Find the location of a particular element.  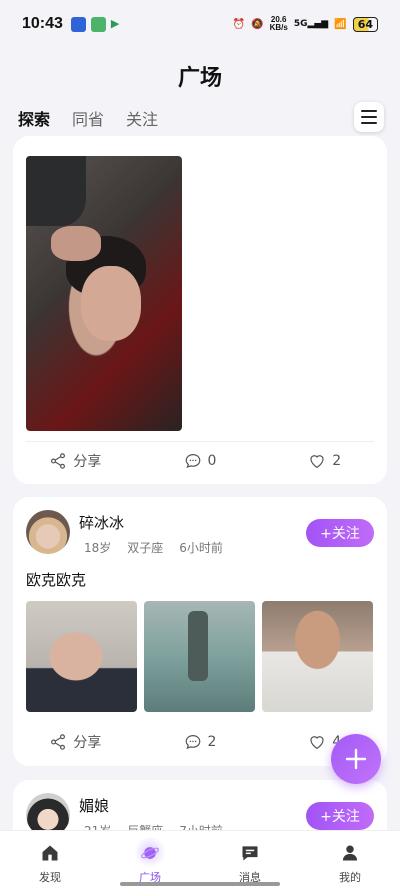

tab-following: 关注 is located at coordinates (142, 118).